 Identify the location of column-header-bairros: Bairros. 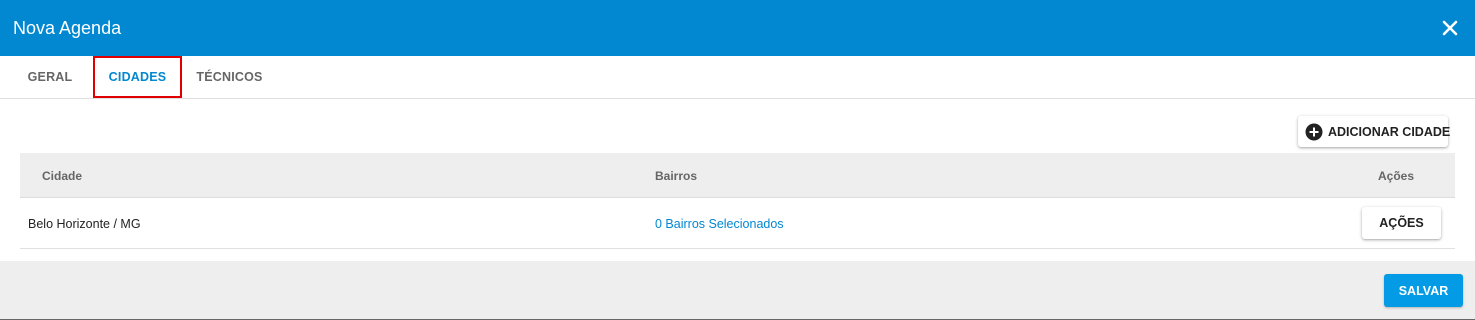
(676, 175).